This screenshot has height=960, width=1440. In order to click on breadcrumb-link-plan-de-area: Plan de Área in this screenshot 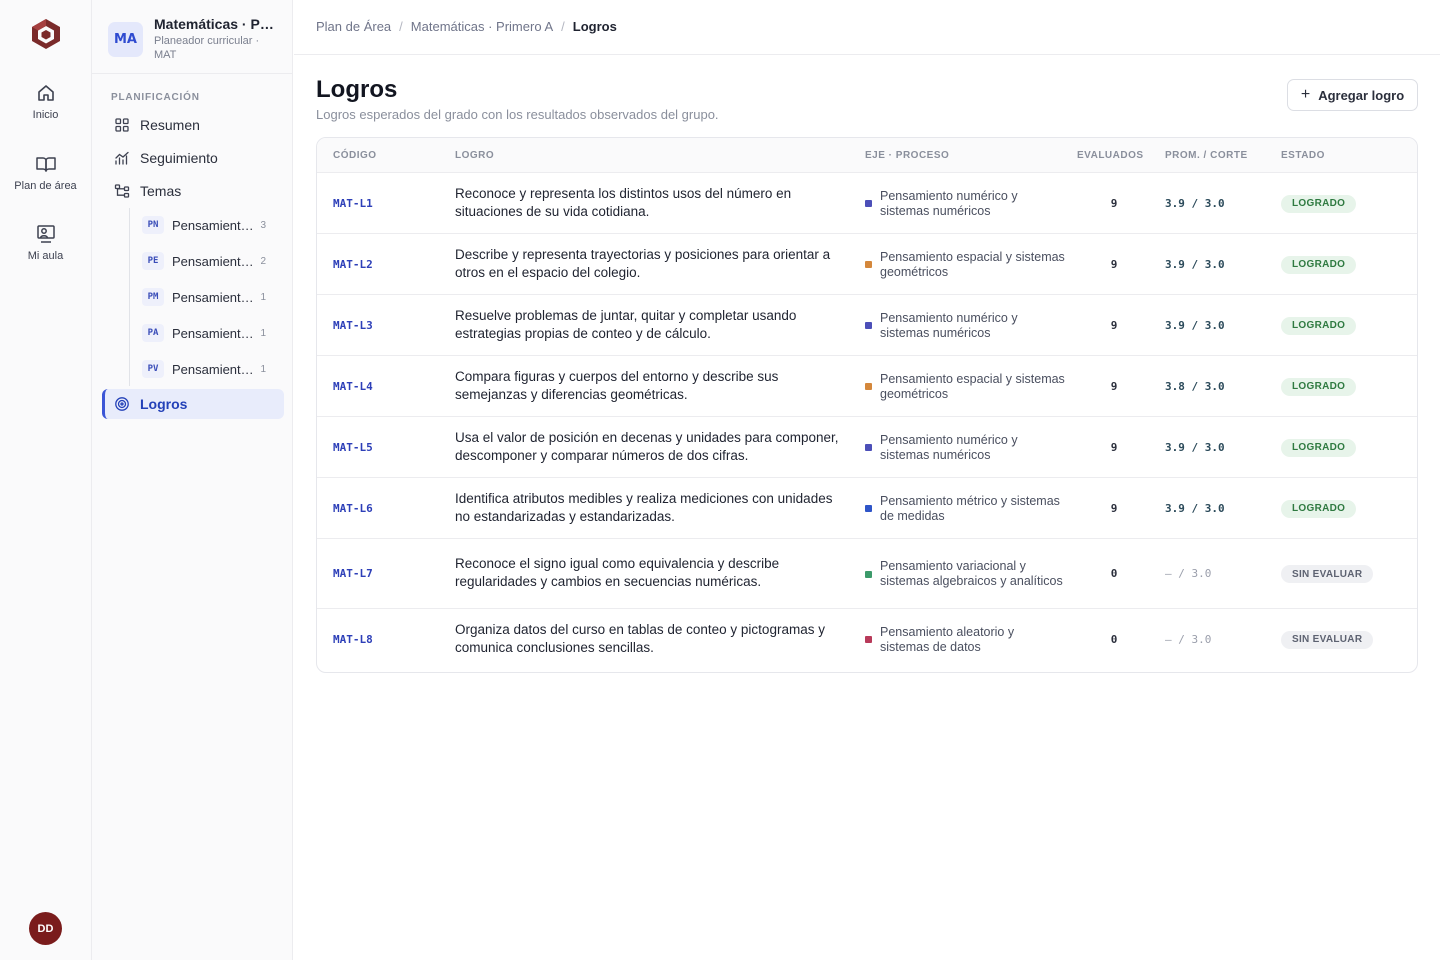, I will do `click(353, 26)`.